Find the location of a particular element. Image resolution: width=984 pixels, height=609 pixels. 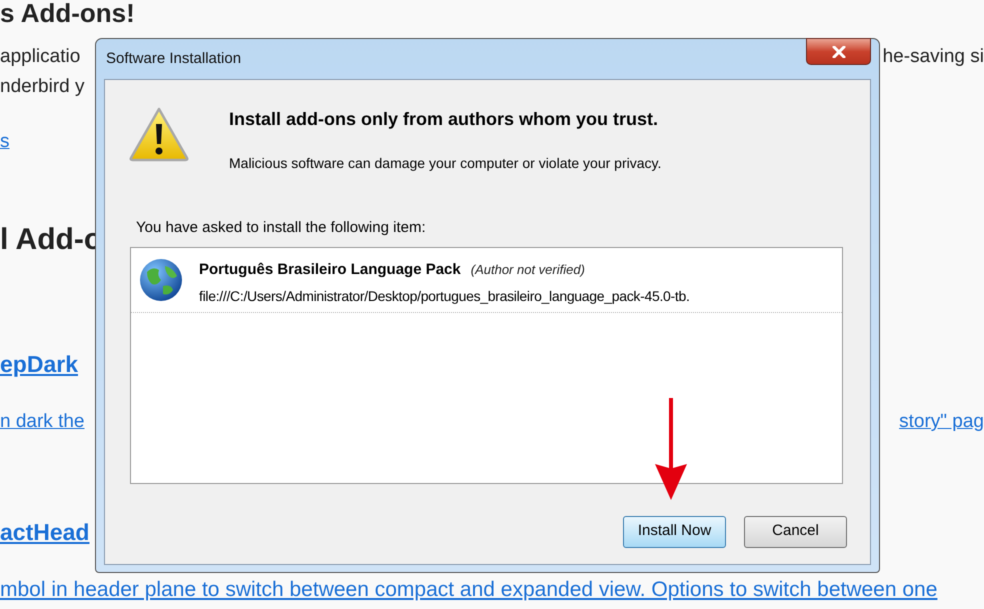

addon-description-link: mbol in header plane to switch between compact and expanded view. Options to switch between one is located at coordinates (469, 590).